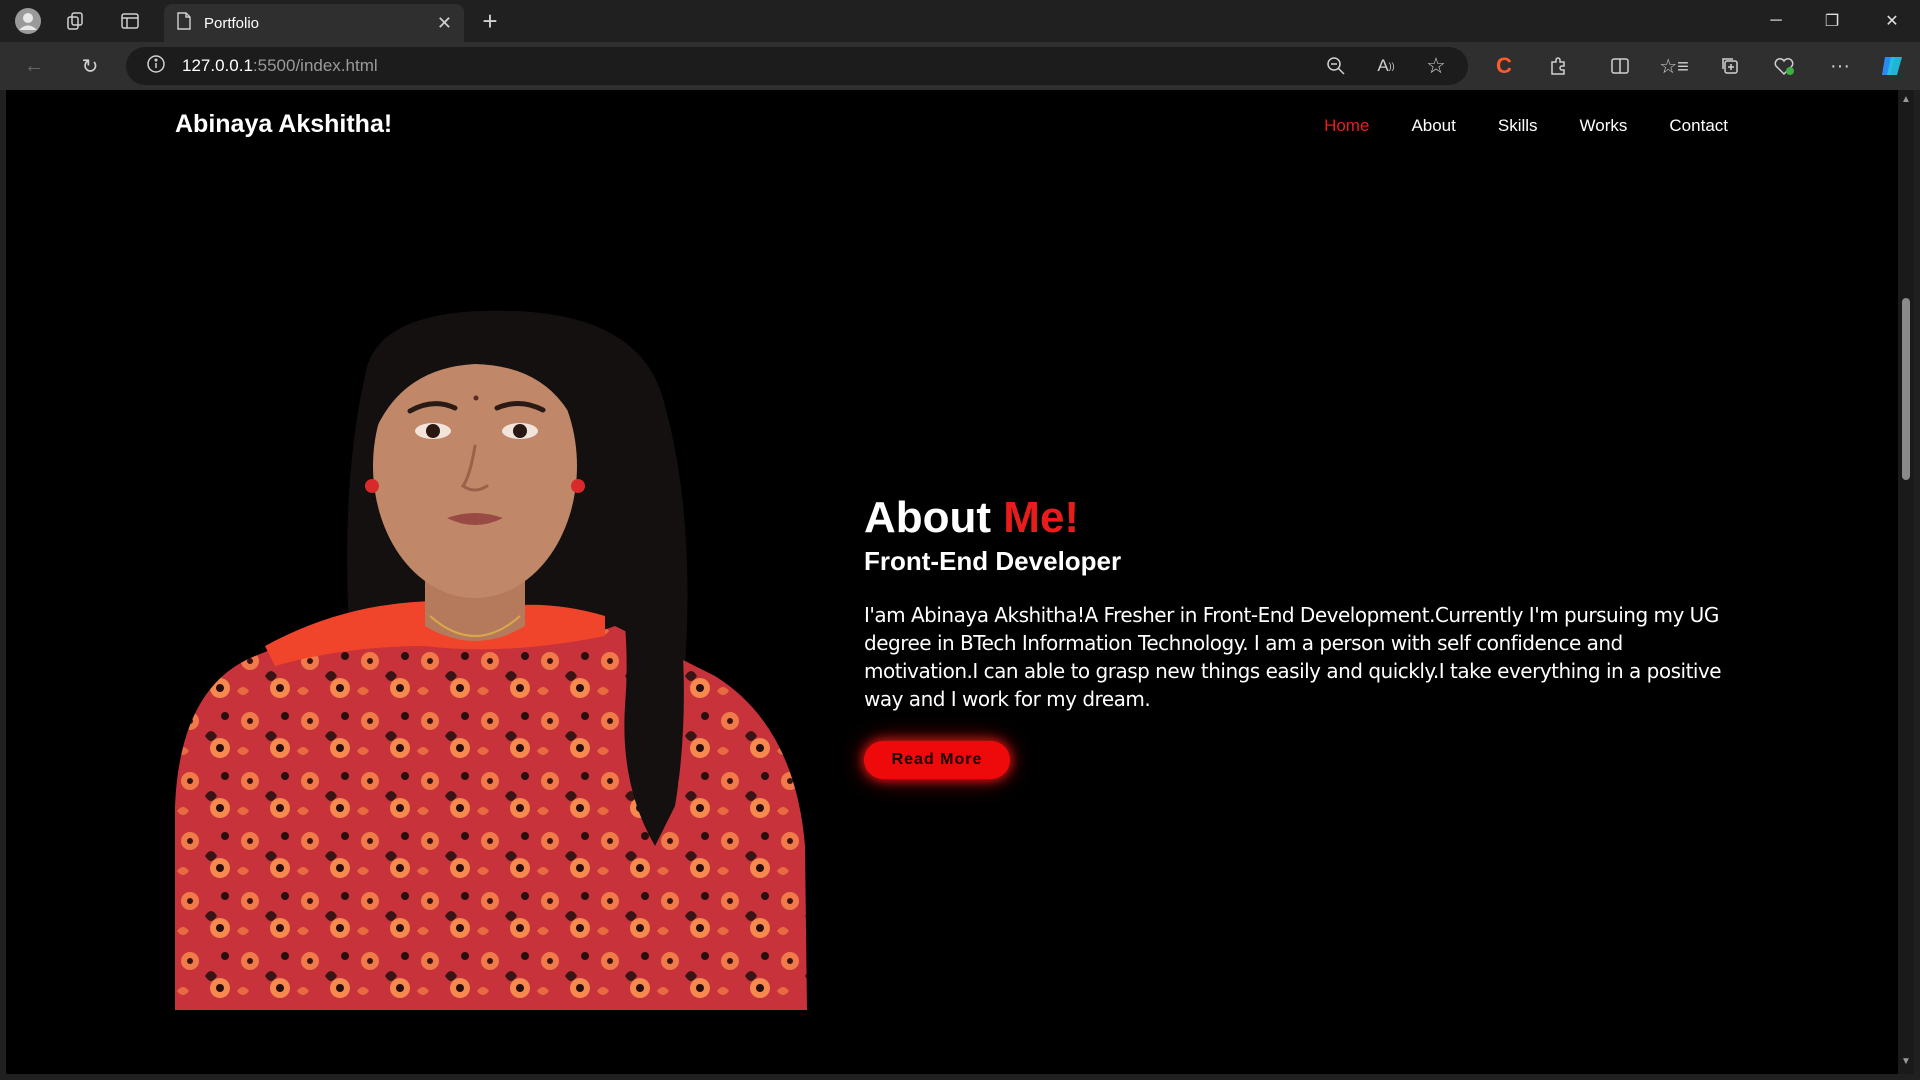 The height and width of the screenshot is (1080, 1920). What do you see at coordinates (315, 65) in the screenshot?
I see `url-path: :5500/index.html` at bounding box center [315, 65].